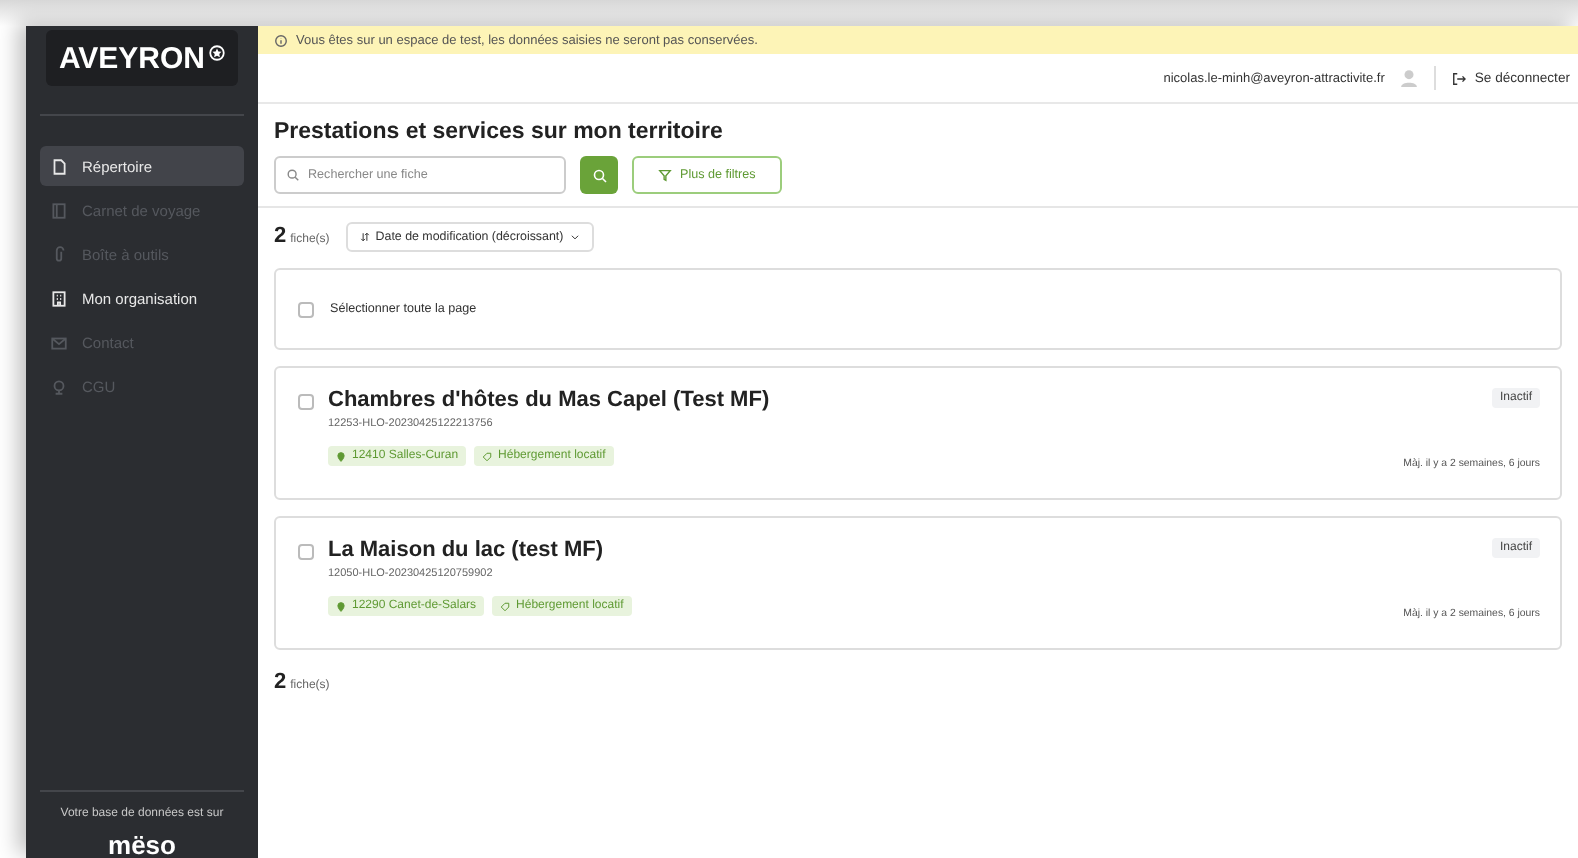  I want to click on chevron-down-icon, so click(574, 236).